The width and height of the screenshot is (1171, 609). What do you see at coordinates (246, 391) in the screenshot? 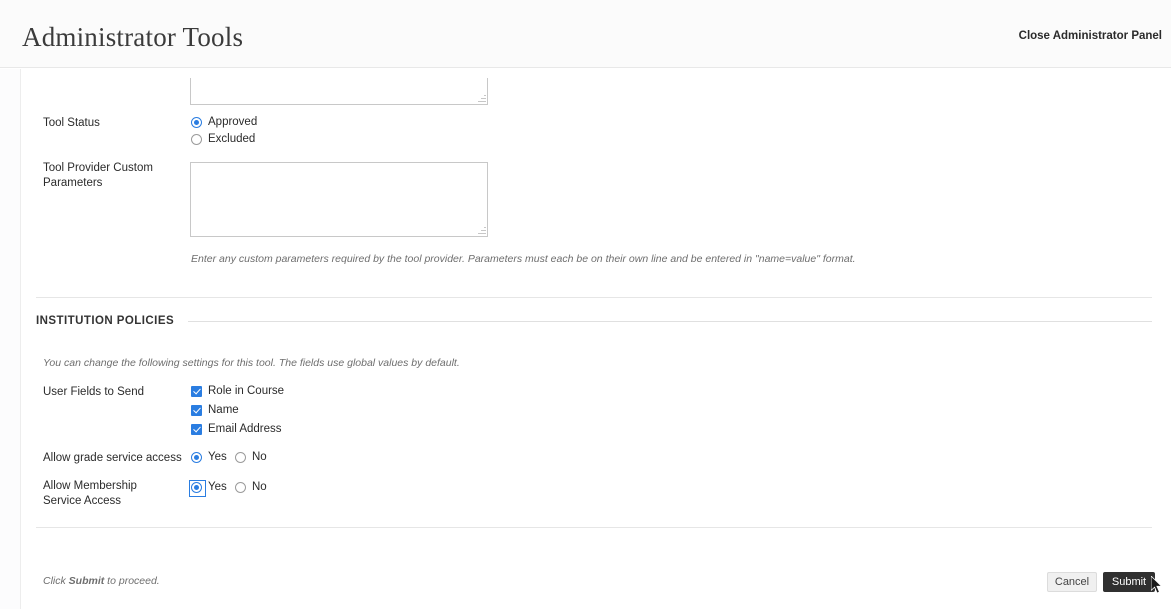
I see `checkbox-role-in-course-label: Role in Course` at bounding box center [246, 391].